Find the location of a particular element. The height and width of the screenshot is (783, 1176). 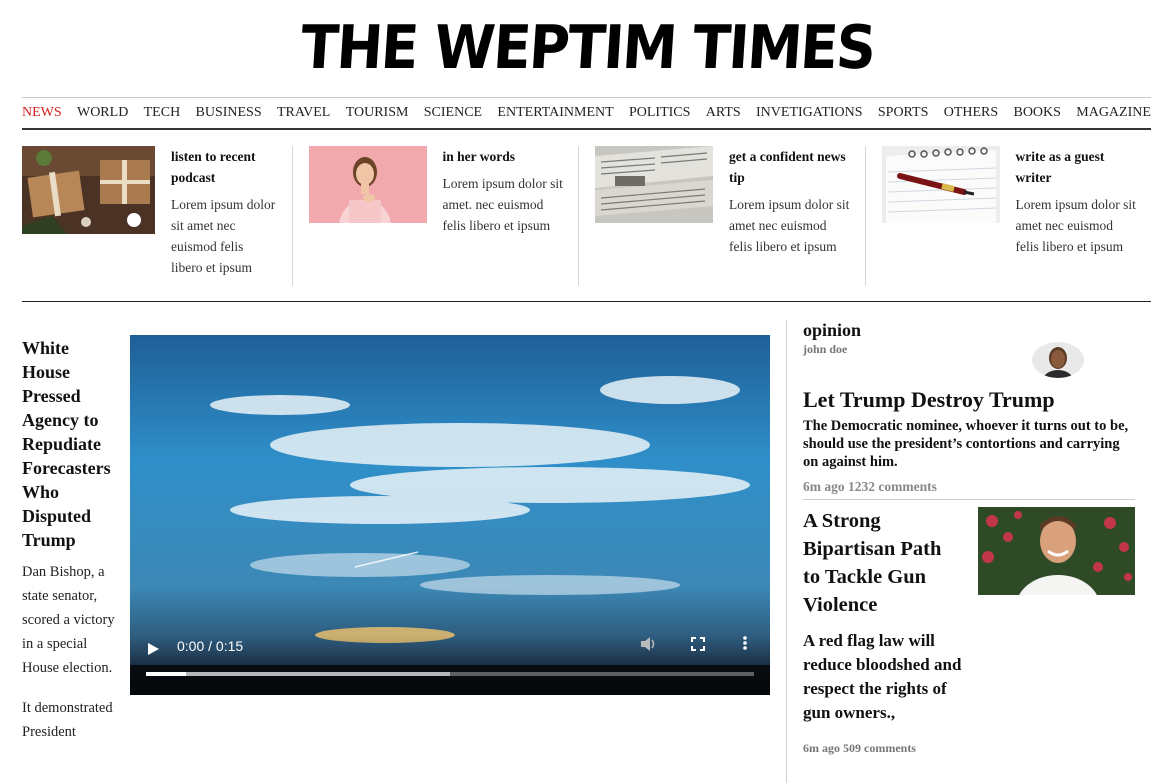

author-name: john doe is located at coordinates (969, 349).